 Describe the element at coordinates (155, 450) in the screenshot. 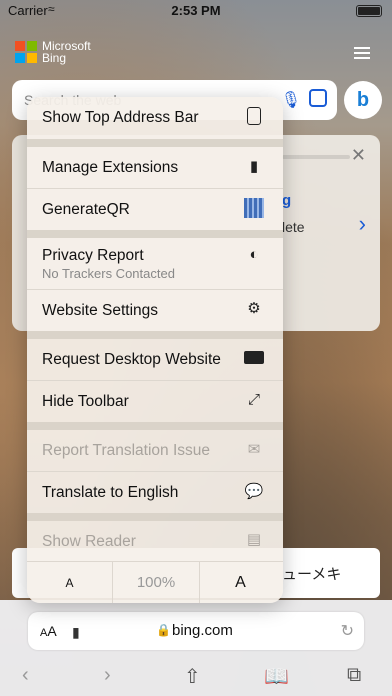

I see `menu-report-translation: Report Translation Issue ✉` at that location.